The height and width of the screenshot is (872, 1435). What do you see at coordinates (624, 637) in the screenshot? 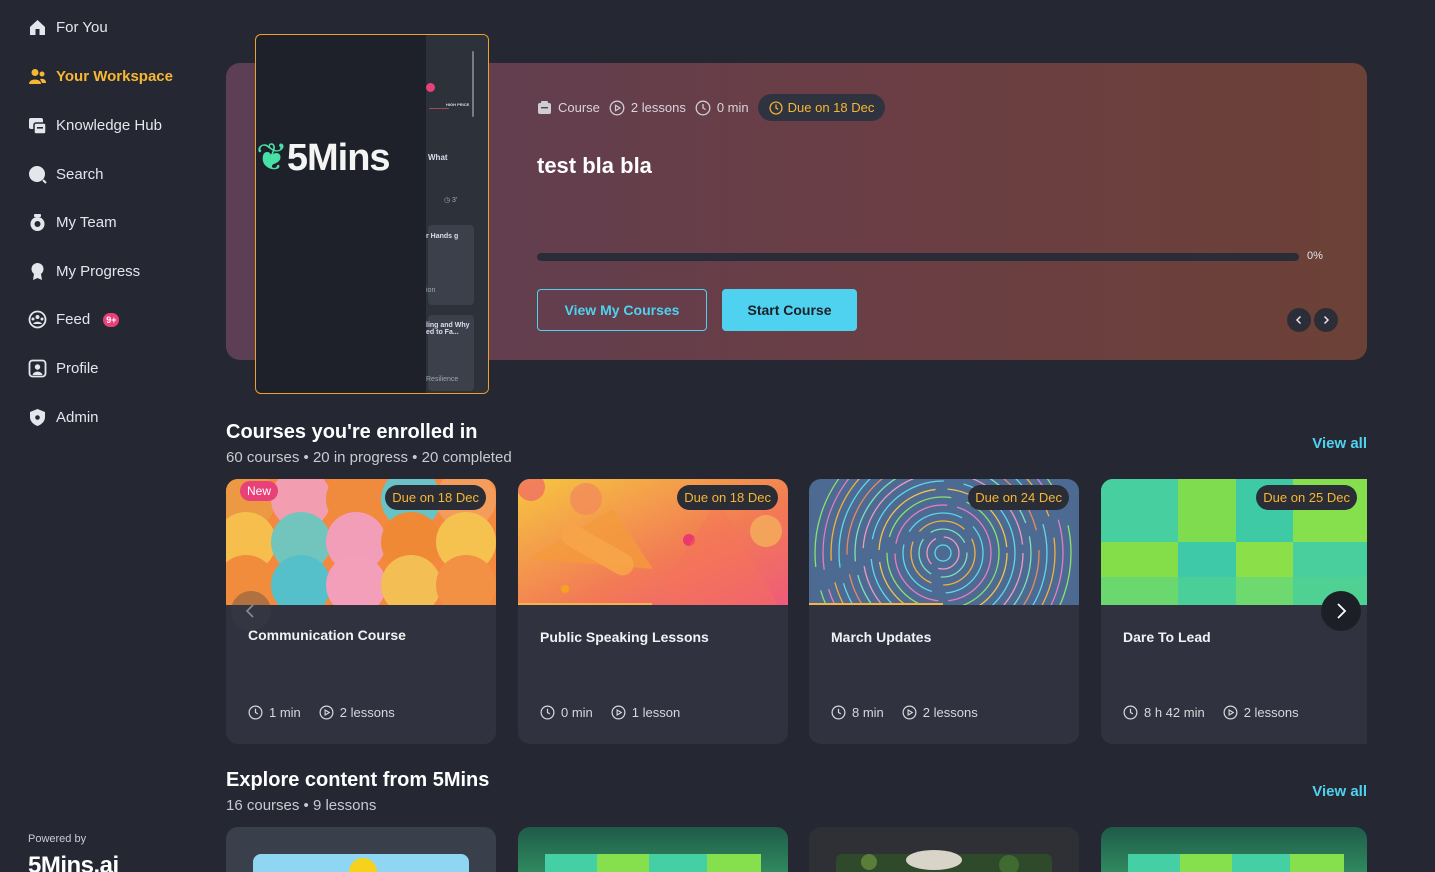
I see `course-title: Public Speaking Lessons` at bounding box center [624, 637].